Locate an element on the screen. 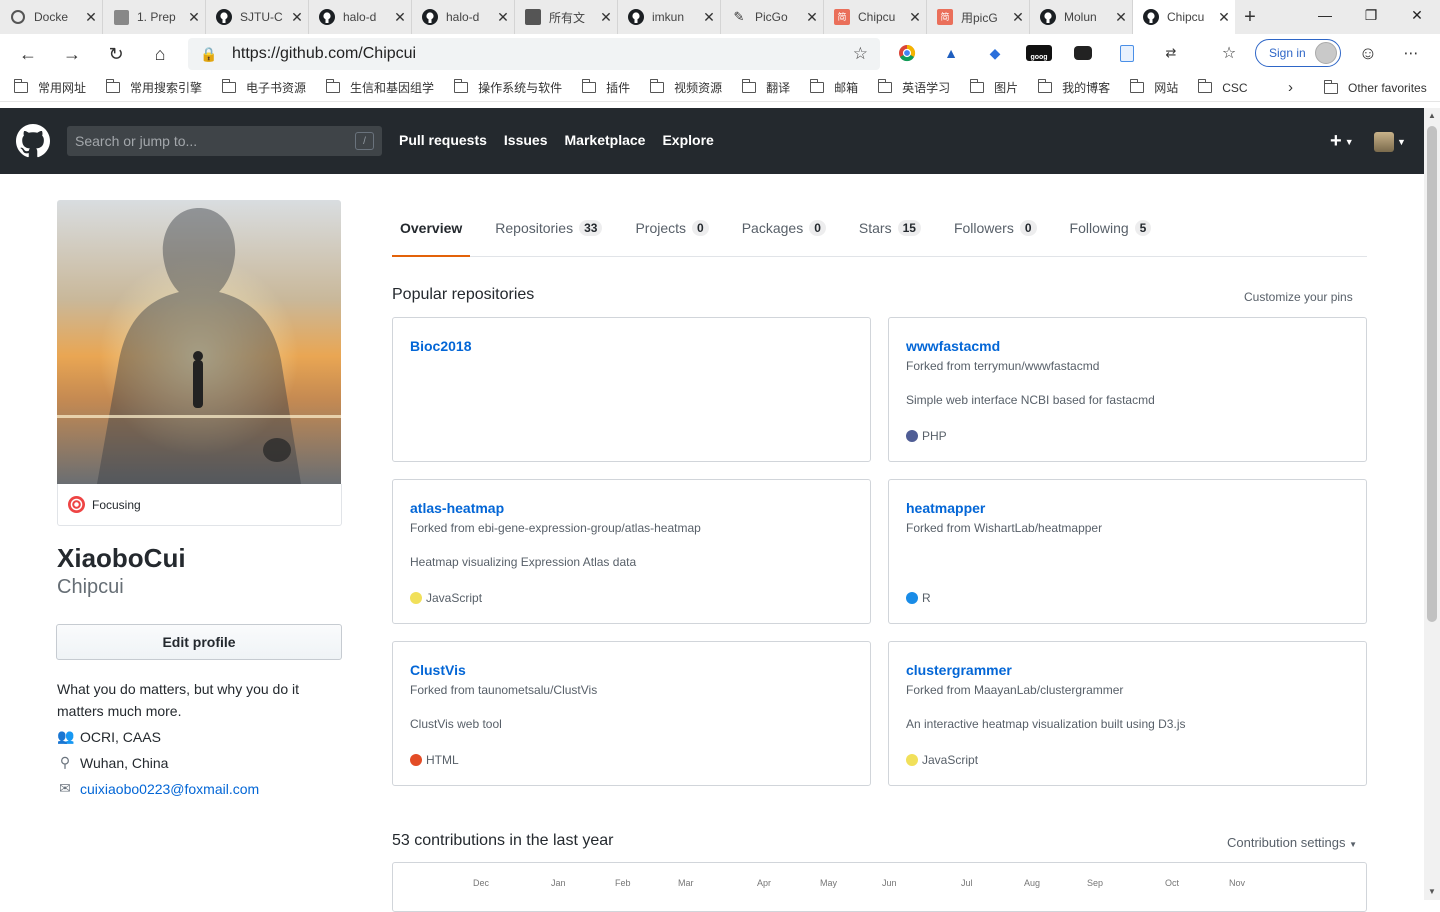 This screenshot has height=912, width=1440. bookmark-folder: 插件 is located at coordinates (606, 87).